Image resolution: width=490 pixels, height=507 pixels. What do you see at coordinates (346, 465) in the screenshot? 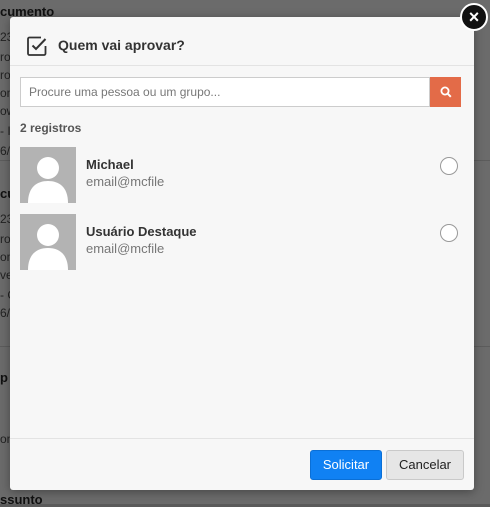
I see `submit-button: Solicitar` at bounding box center [346, 465].